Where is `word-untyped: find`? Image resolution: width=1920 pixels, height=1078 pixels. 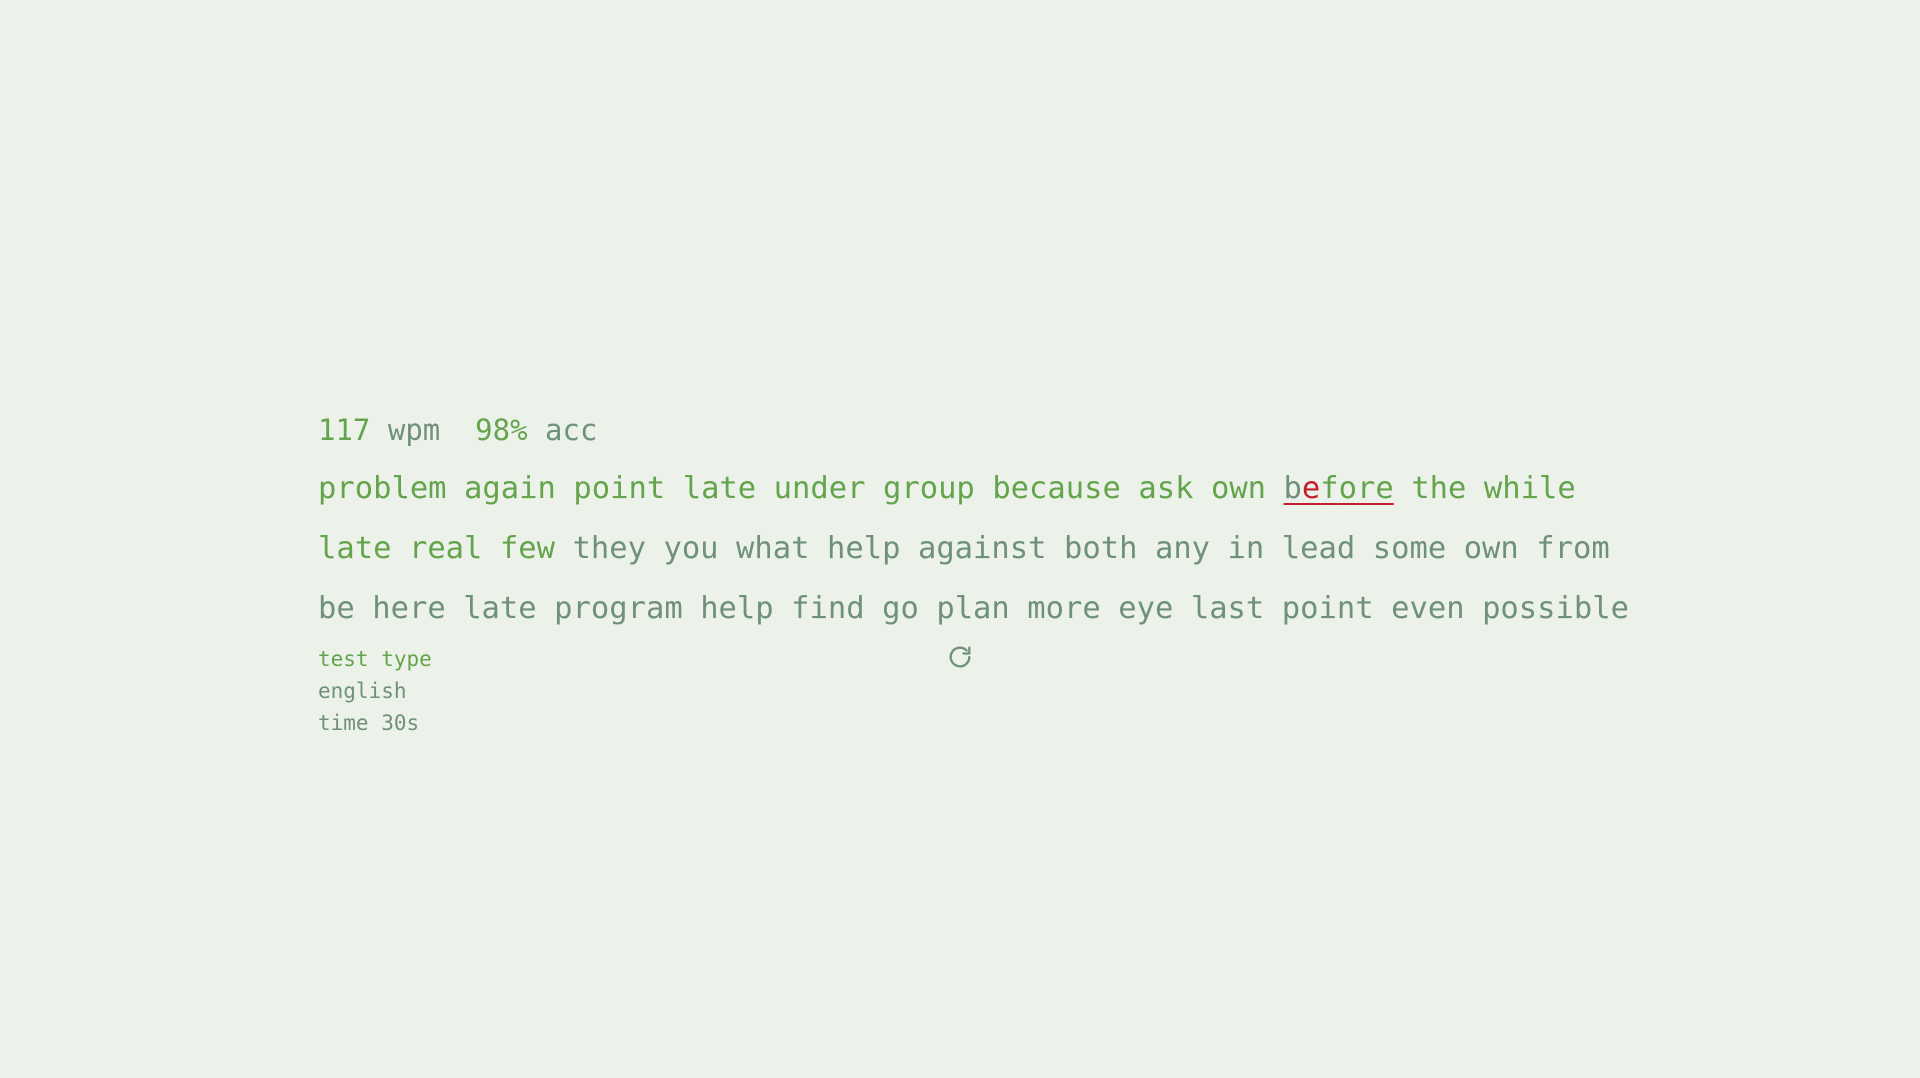 word-untyped: find is located at coordinates (828, 608).